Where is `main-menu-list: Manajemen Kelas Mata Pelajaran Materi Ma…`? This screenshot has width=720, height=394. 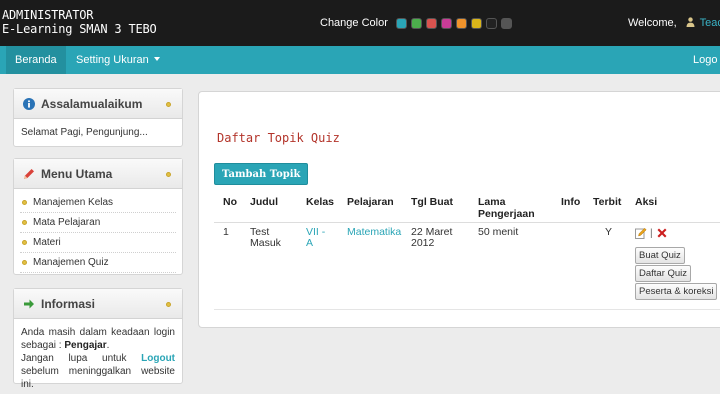 main-menu-list: Manajemen Kelas Mata Pelajaran Materi Ma… is located at coordinates (98, 234).